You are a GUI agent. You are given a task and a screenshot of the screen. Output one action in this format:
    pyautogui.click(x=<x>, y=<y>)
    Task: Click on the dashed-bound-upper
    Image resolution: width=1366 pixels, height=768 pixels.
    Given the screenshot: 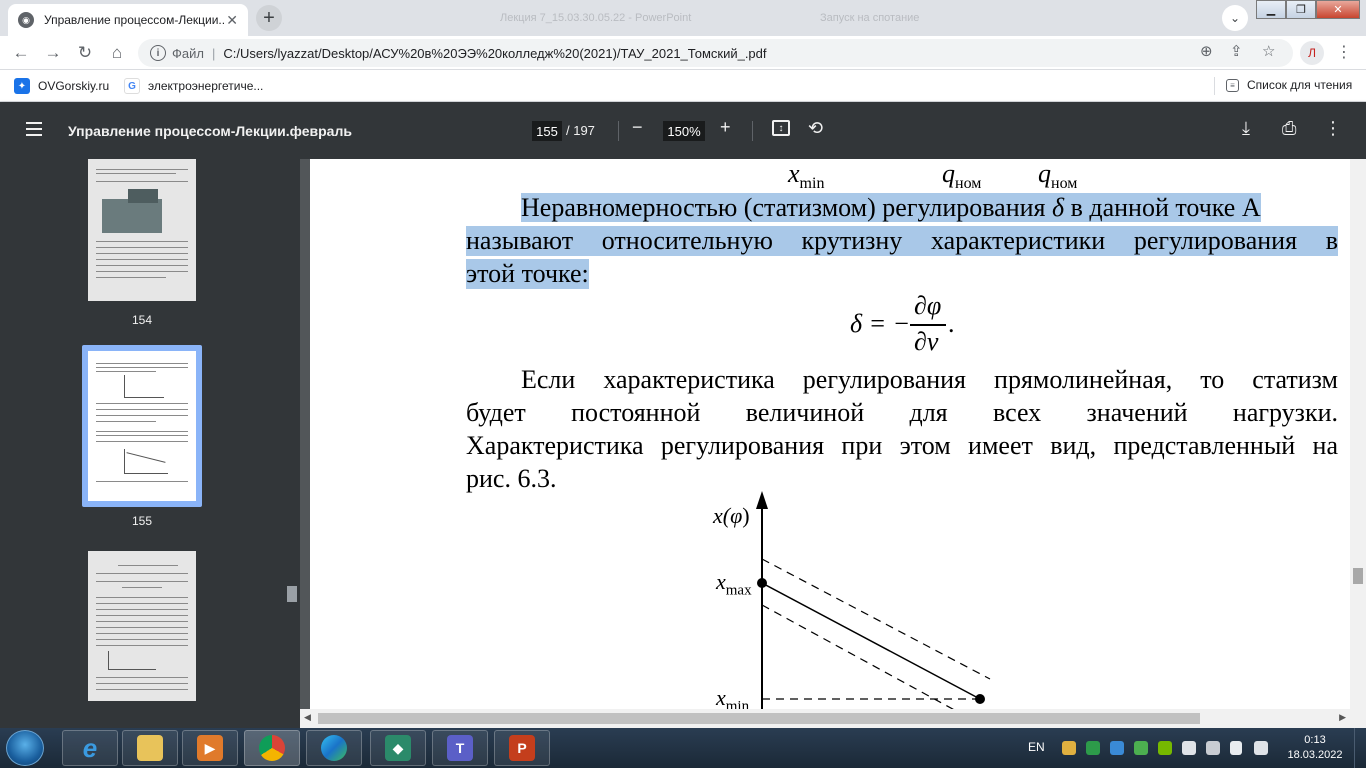 What is the action you would take?
    pyautogui.click(x=876, y=619)
    